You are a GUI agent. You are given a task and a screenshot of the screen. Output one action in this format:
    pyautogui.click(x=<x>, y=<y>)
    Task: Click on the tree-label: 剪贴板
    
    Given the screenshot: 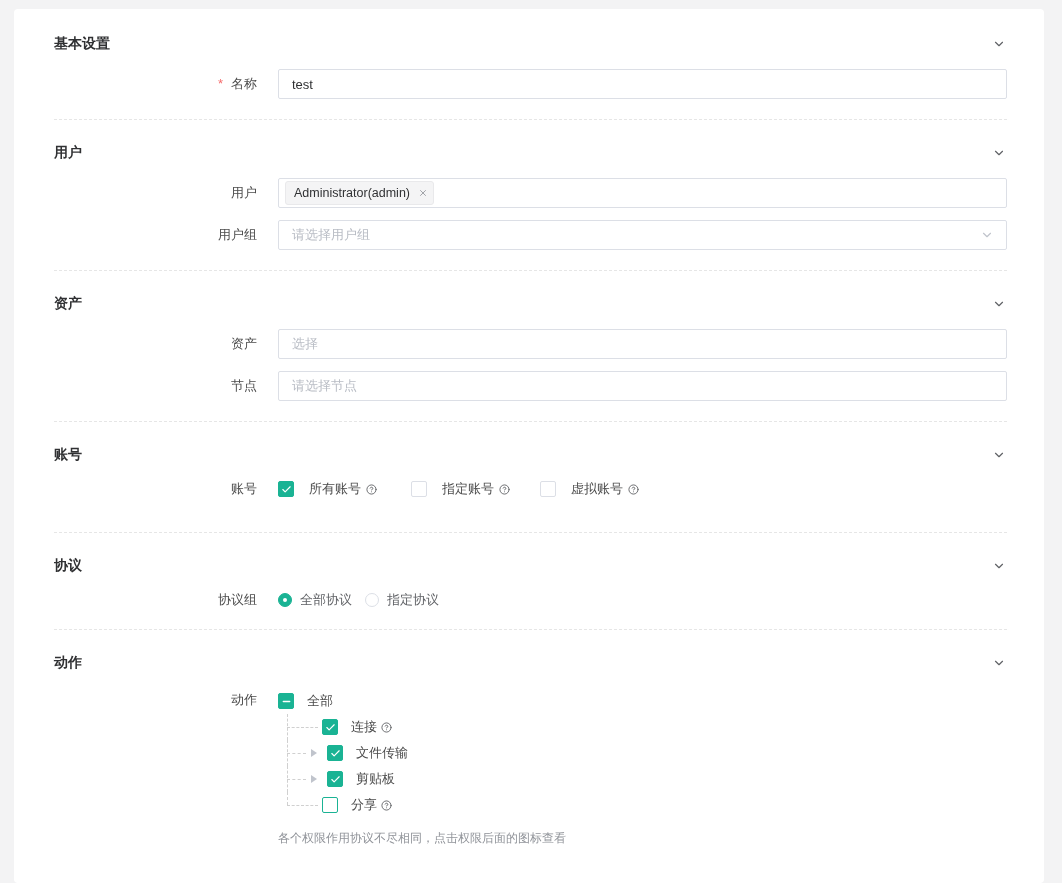 What is the action you would take?
    pyautogui.click(x=375, y=779)
    